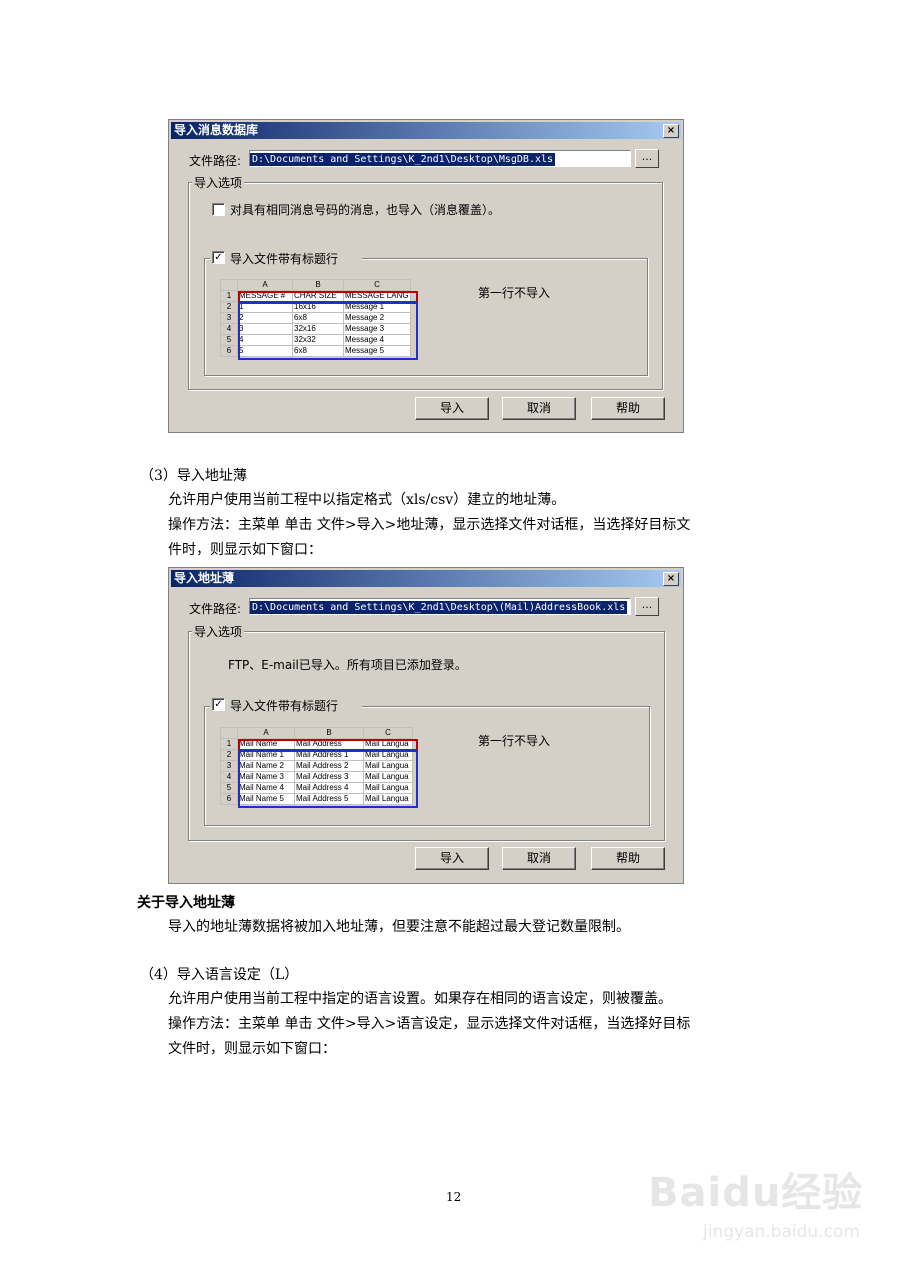 This screenshot has width=905, height=1280. I want to click on baidu-logo-watermark: Baidu经验, so click(756, 1193).